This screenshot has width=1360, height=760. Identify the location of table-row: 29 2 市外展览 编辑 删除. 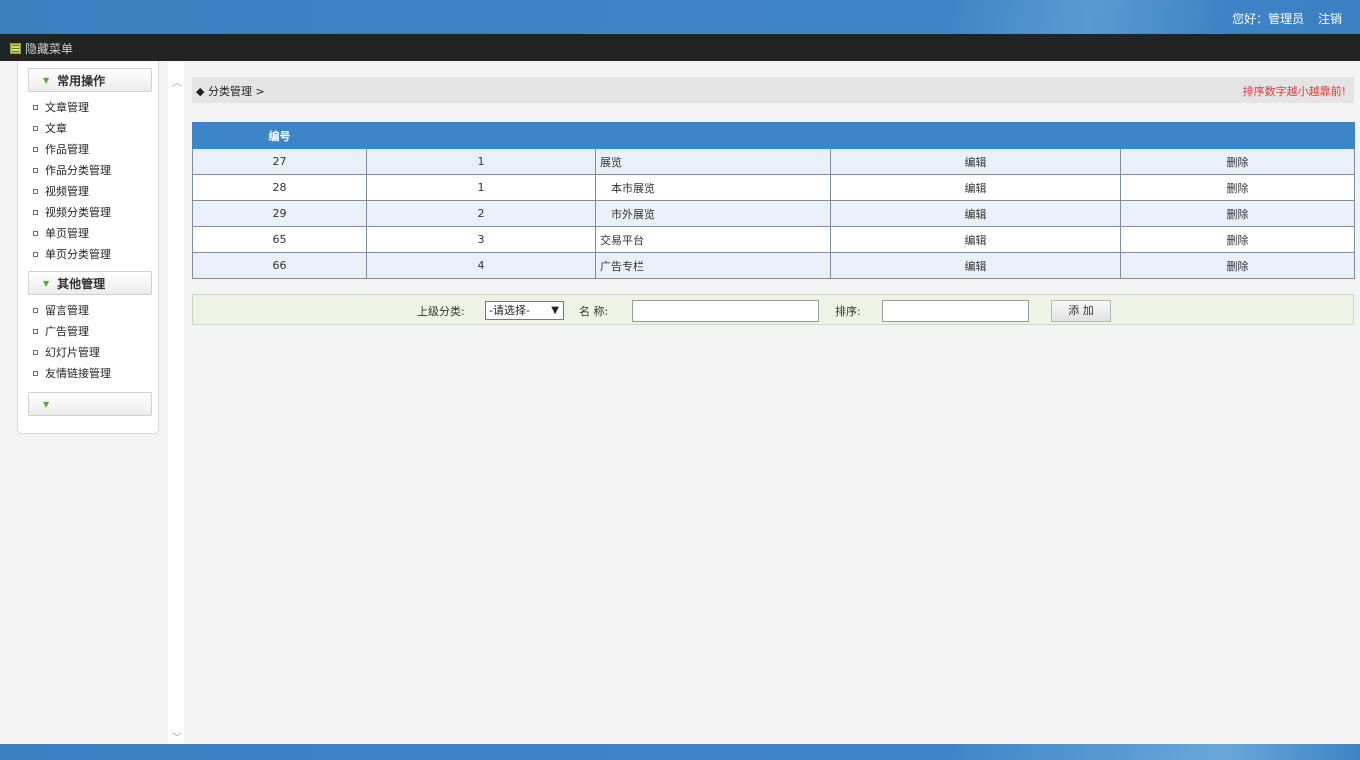
(773, 213).